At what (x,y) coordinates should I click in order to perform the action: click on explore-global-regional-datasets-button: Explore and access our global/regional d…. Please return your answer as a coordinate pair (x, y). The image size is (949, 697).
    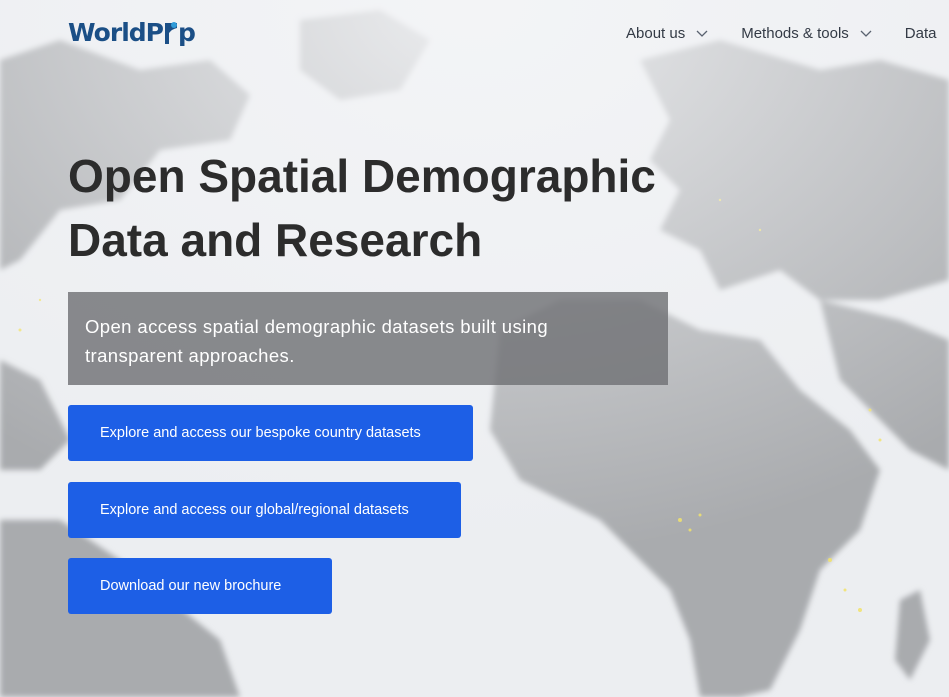
    Looking at the image, I should click on (264, 510).